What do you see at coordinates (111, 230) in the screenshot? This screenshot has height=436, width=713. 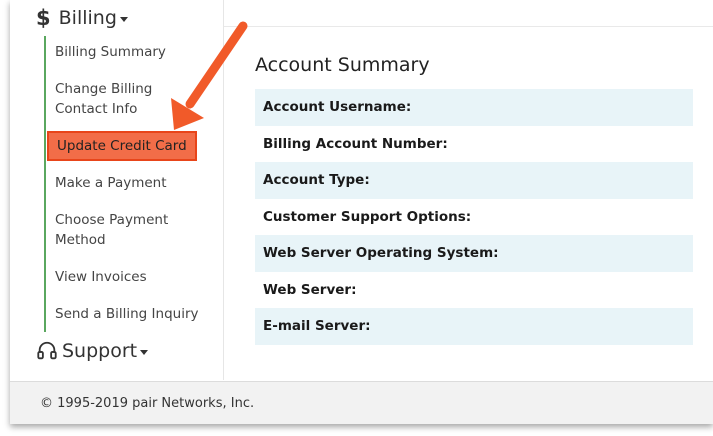 I see `nav-choose-payment-method: Choose Payment Method` at bounding box center [111, 230].